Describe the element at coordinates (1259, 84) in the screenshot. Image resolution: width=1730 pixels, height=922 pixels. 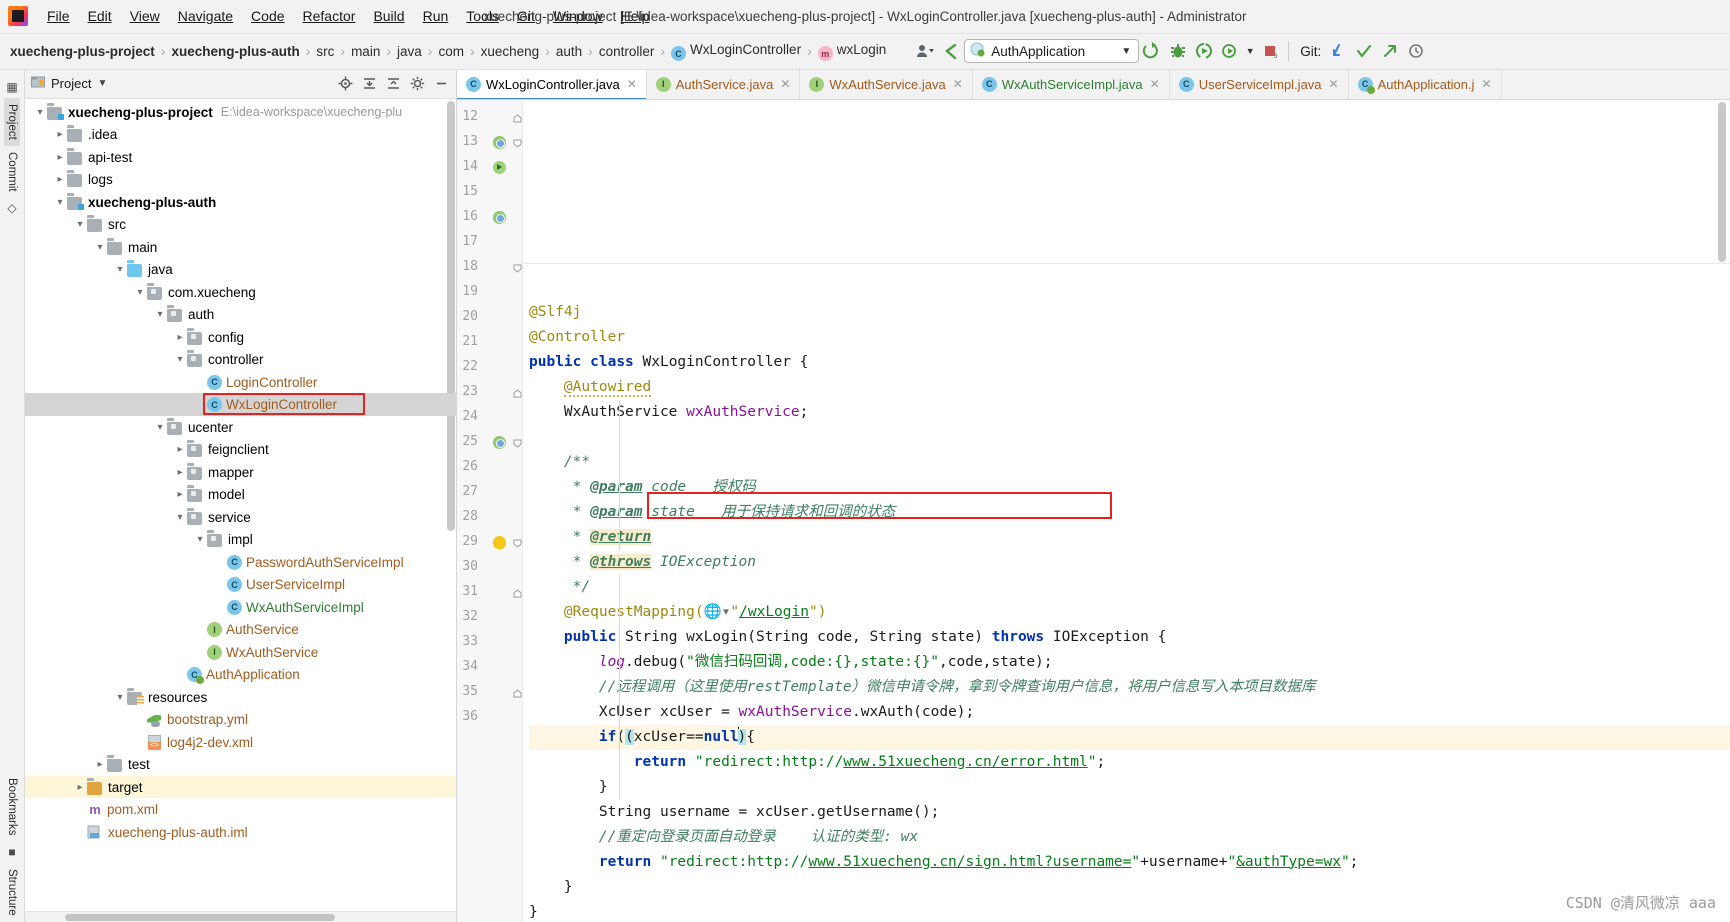
I see `editor-tab-userserviceimpl-java: C UserServiceImpl.java ✕` at that location.